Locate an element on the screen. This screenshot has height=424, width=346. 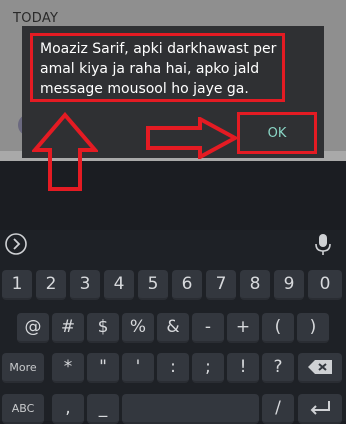
section-label-today: TODAY is located at coordinates (36, 18).